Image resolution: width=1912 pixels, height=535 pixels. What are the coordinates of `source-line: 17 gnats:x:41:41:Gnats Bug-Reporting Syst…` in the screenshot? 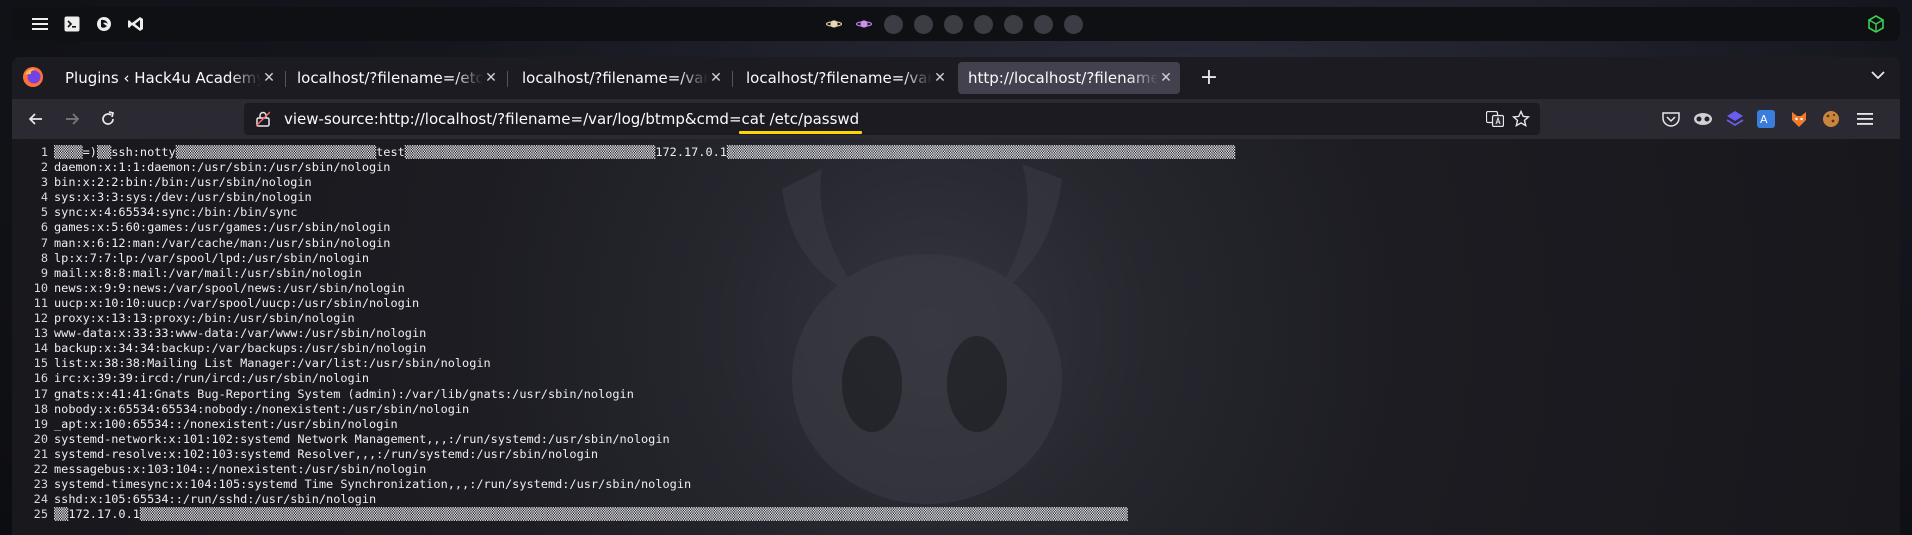 It's located at (623, 394).